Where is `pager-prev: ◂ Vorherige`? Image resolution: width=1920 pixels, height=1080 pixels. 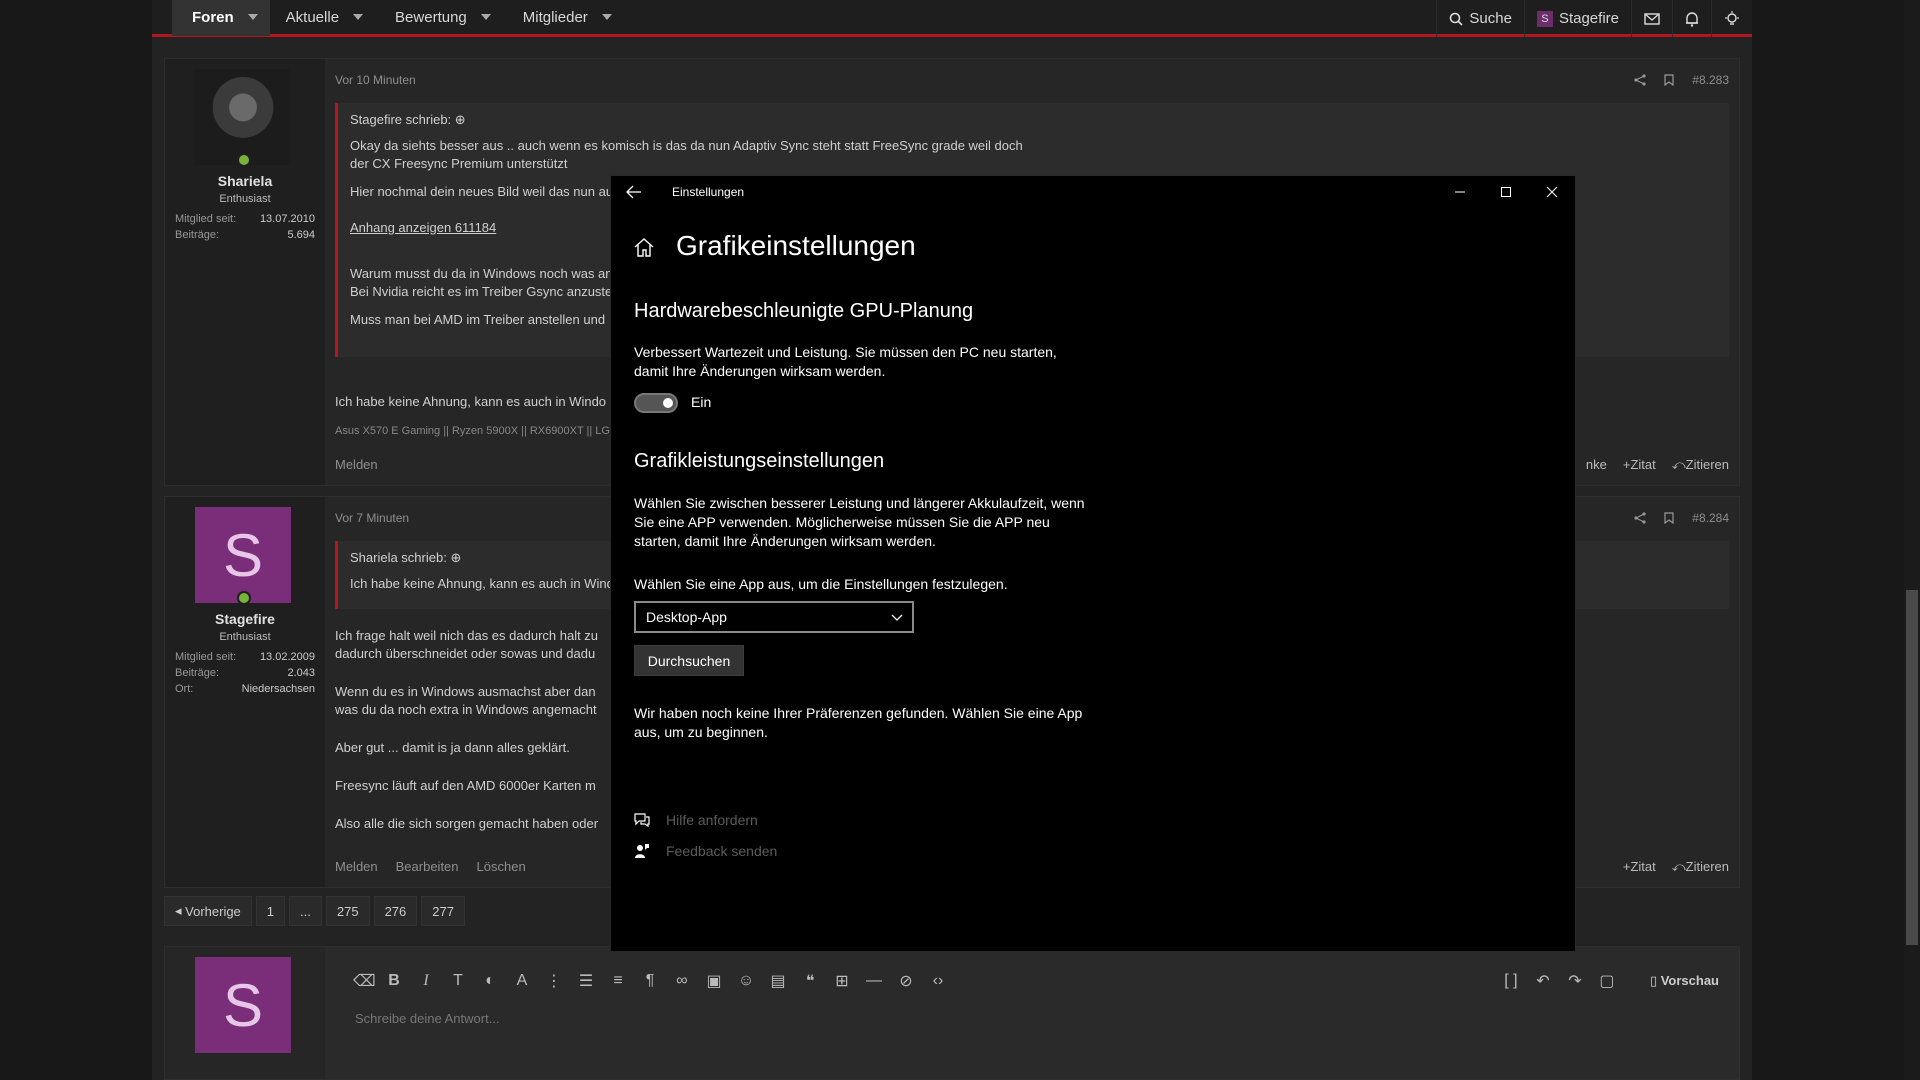
pager-prev: ◂ Vorherige is located at coordinates (208, 911).